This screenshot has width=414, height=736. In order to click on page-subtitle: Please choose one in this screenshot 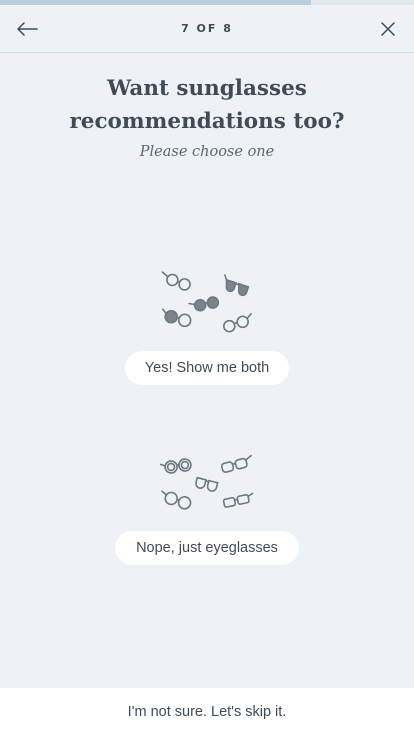, I will do `click(207, 152)`.